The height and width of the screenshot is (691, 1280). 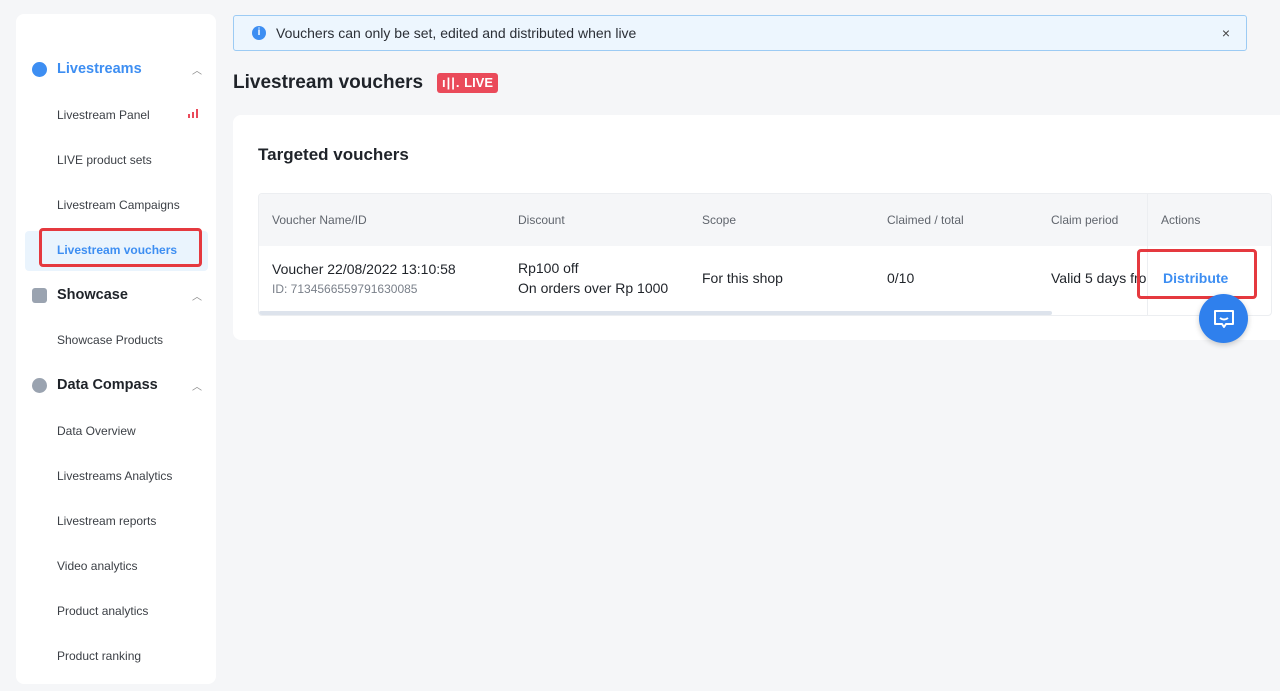 I want to click on sidebar-group-data-compass: Data Compass ︿, so click(x=117, y=385).